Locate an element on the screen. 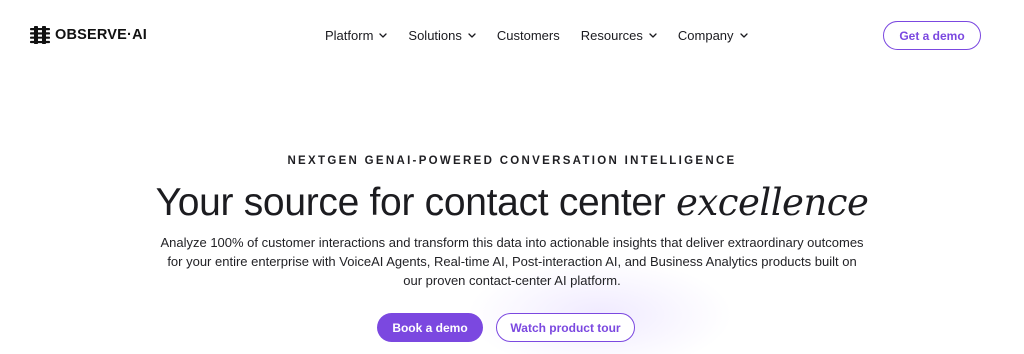 This screenshot has width=1024, height=354. nav-label: Customers is located at coordinates (528, 35).